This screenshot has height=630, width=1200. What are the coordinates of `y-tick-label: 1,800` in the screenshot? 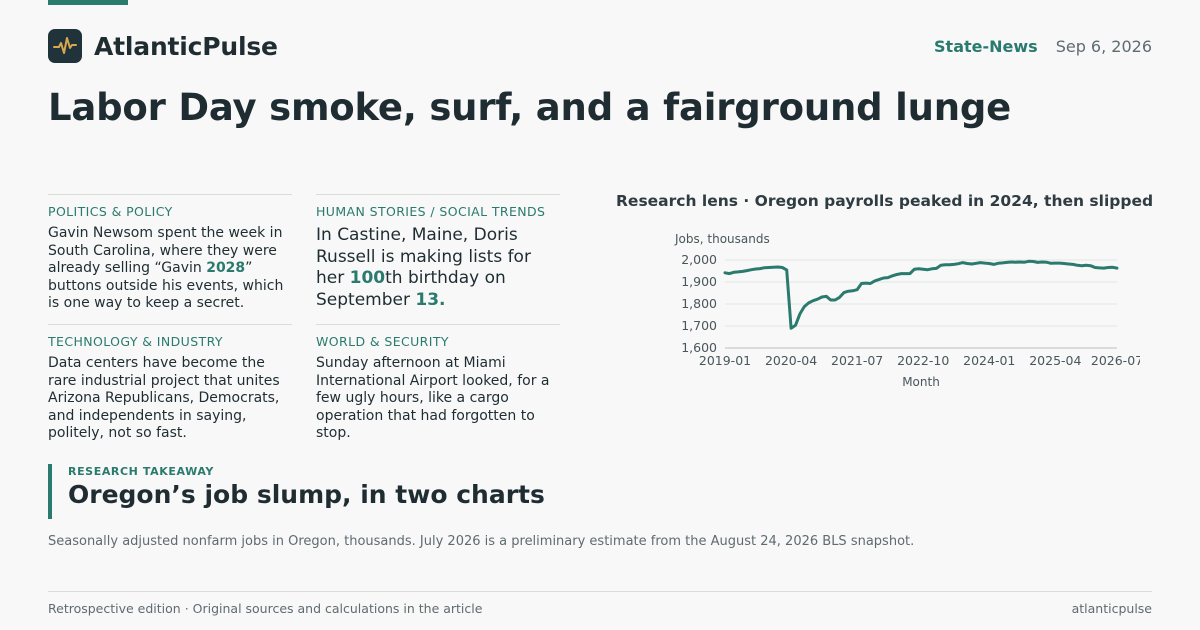 It's located at (699, 303).